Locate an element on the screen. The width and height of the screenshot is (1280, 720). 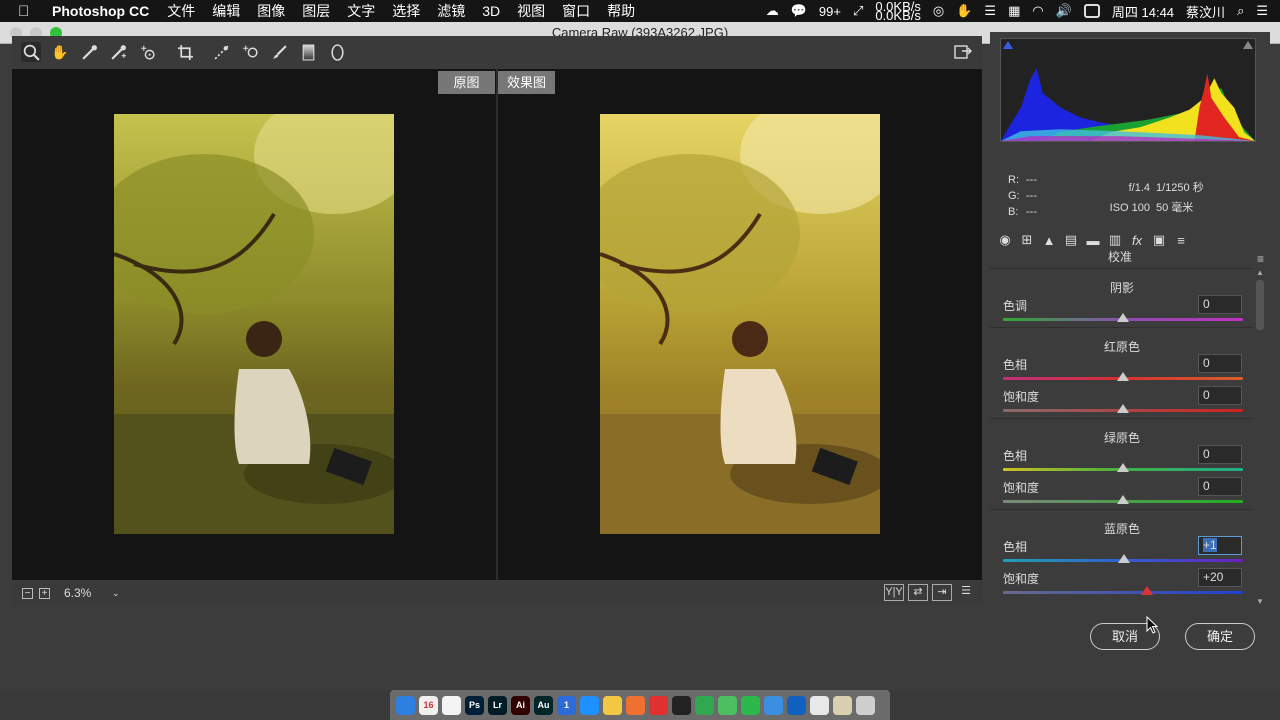
ok-button: 确定 is located at coordinates (1220, 636).